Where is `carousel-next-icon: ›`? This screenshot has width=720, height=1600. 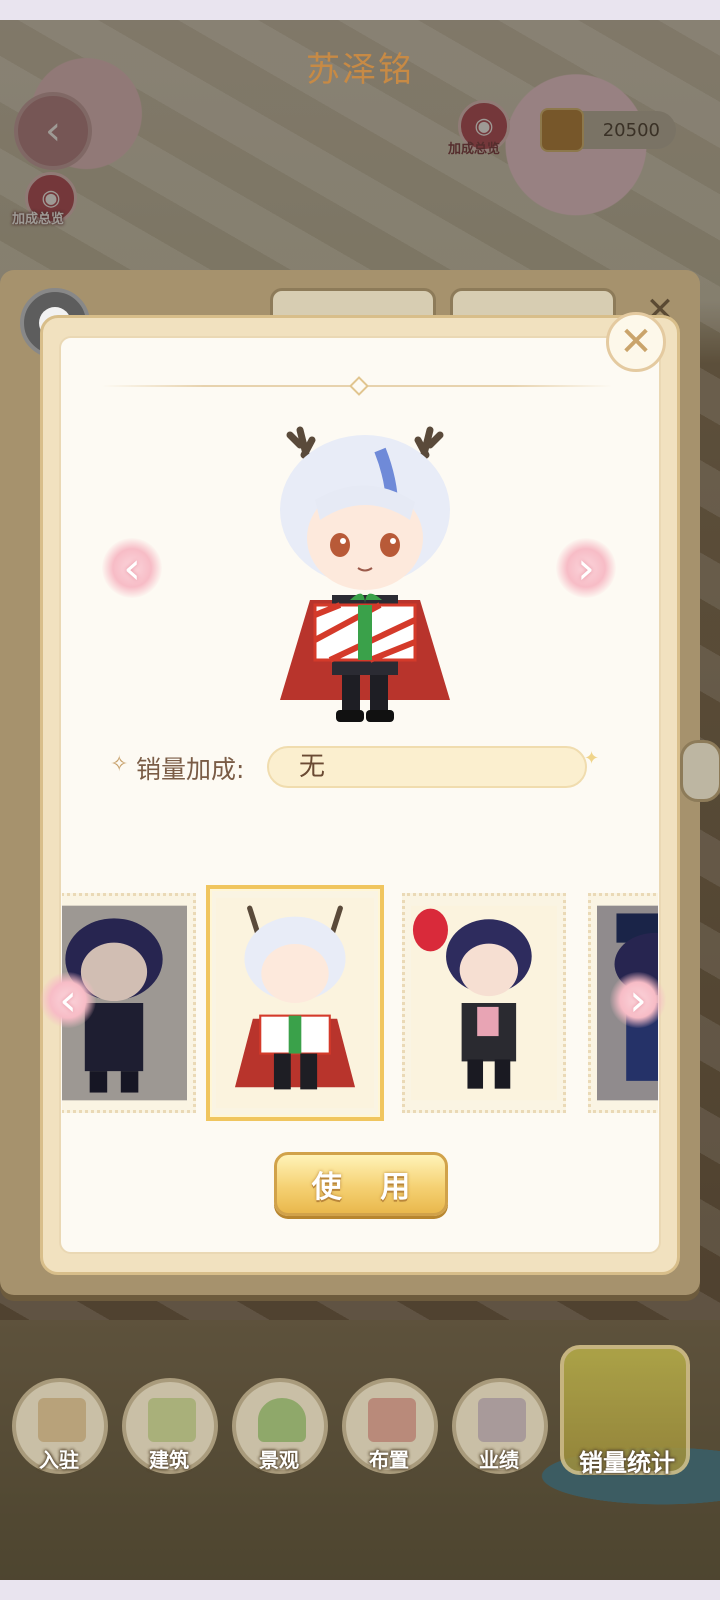
carousel-next-icon: › is located at coordinates (638, 1000).